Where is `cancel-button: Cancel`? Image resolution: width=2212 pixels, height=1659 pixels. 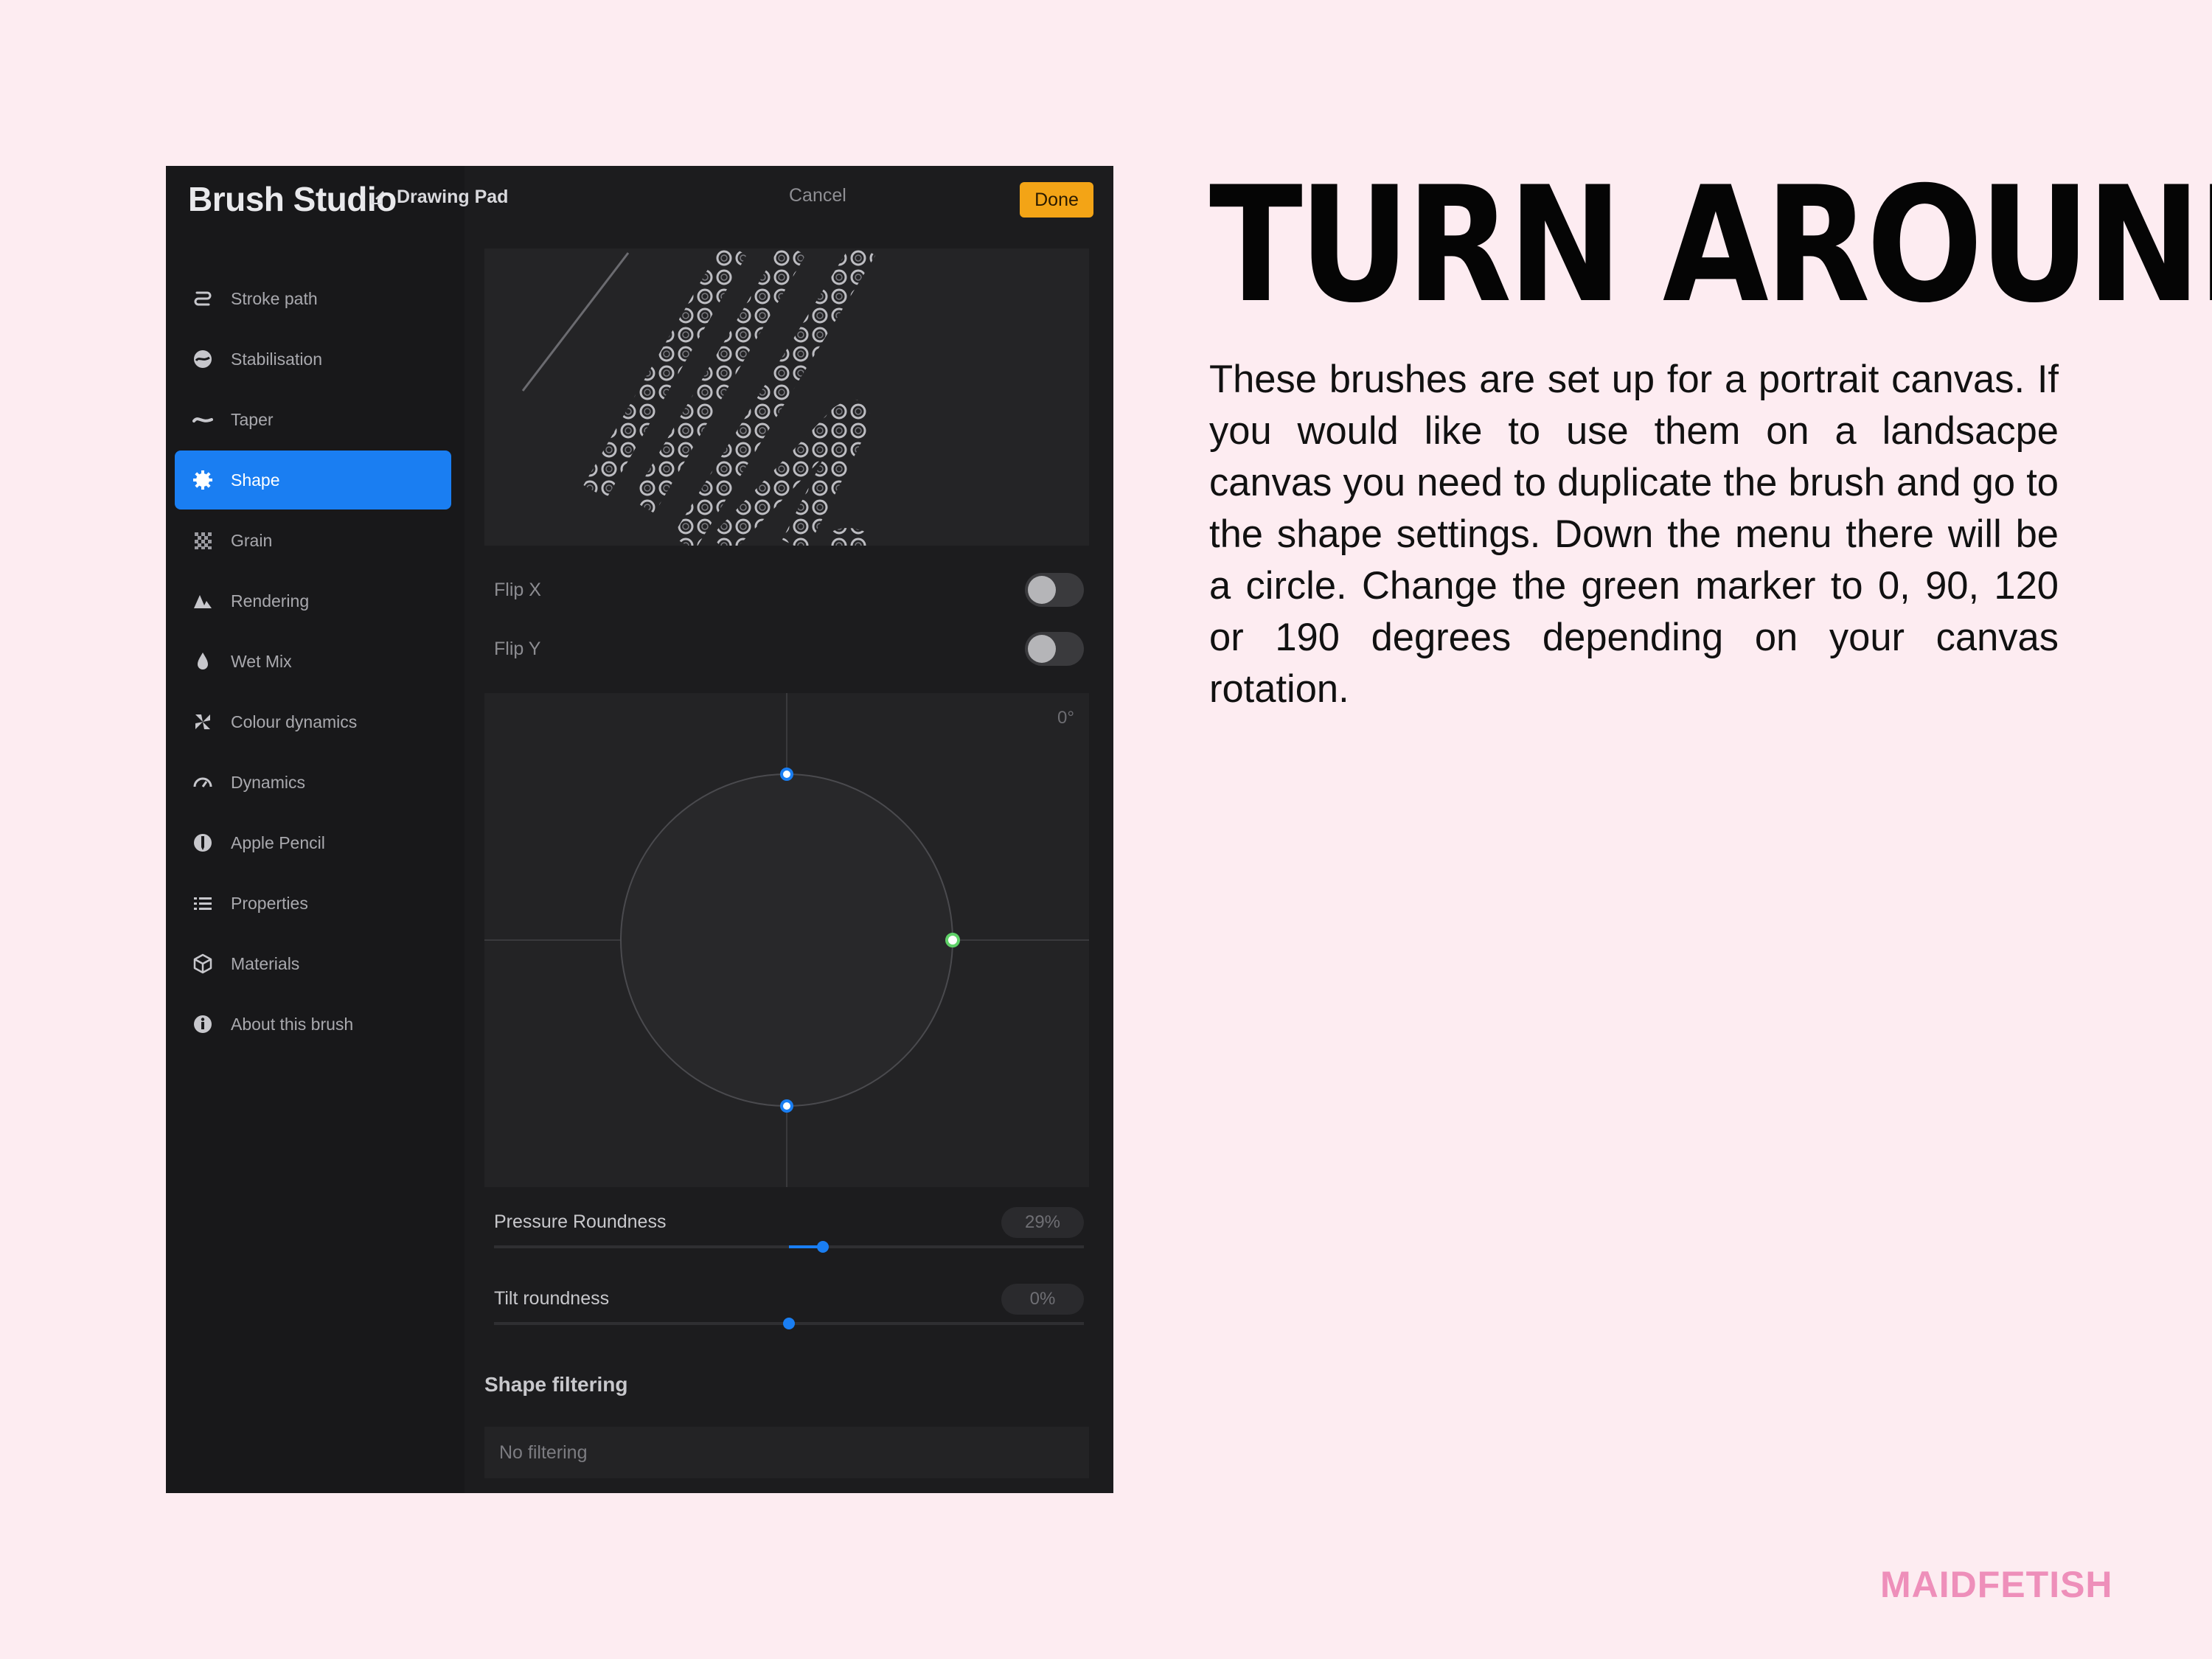 cancel-button: Cancel is located at coordinates (817, 195).